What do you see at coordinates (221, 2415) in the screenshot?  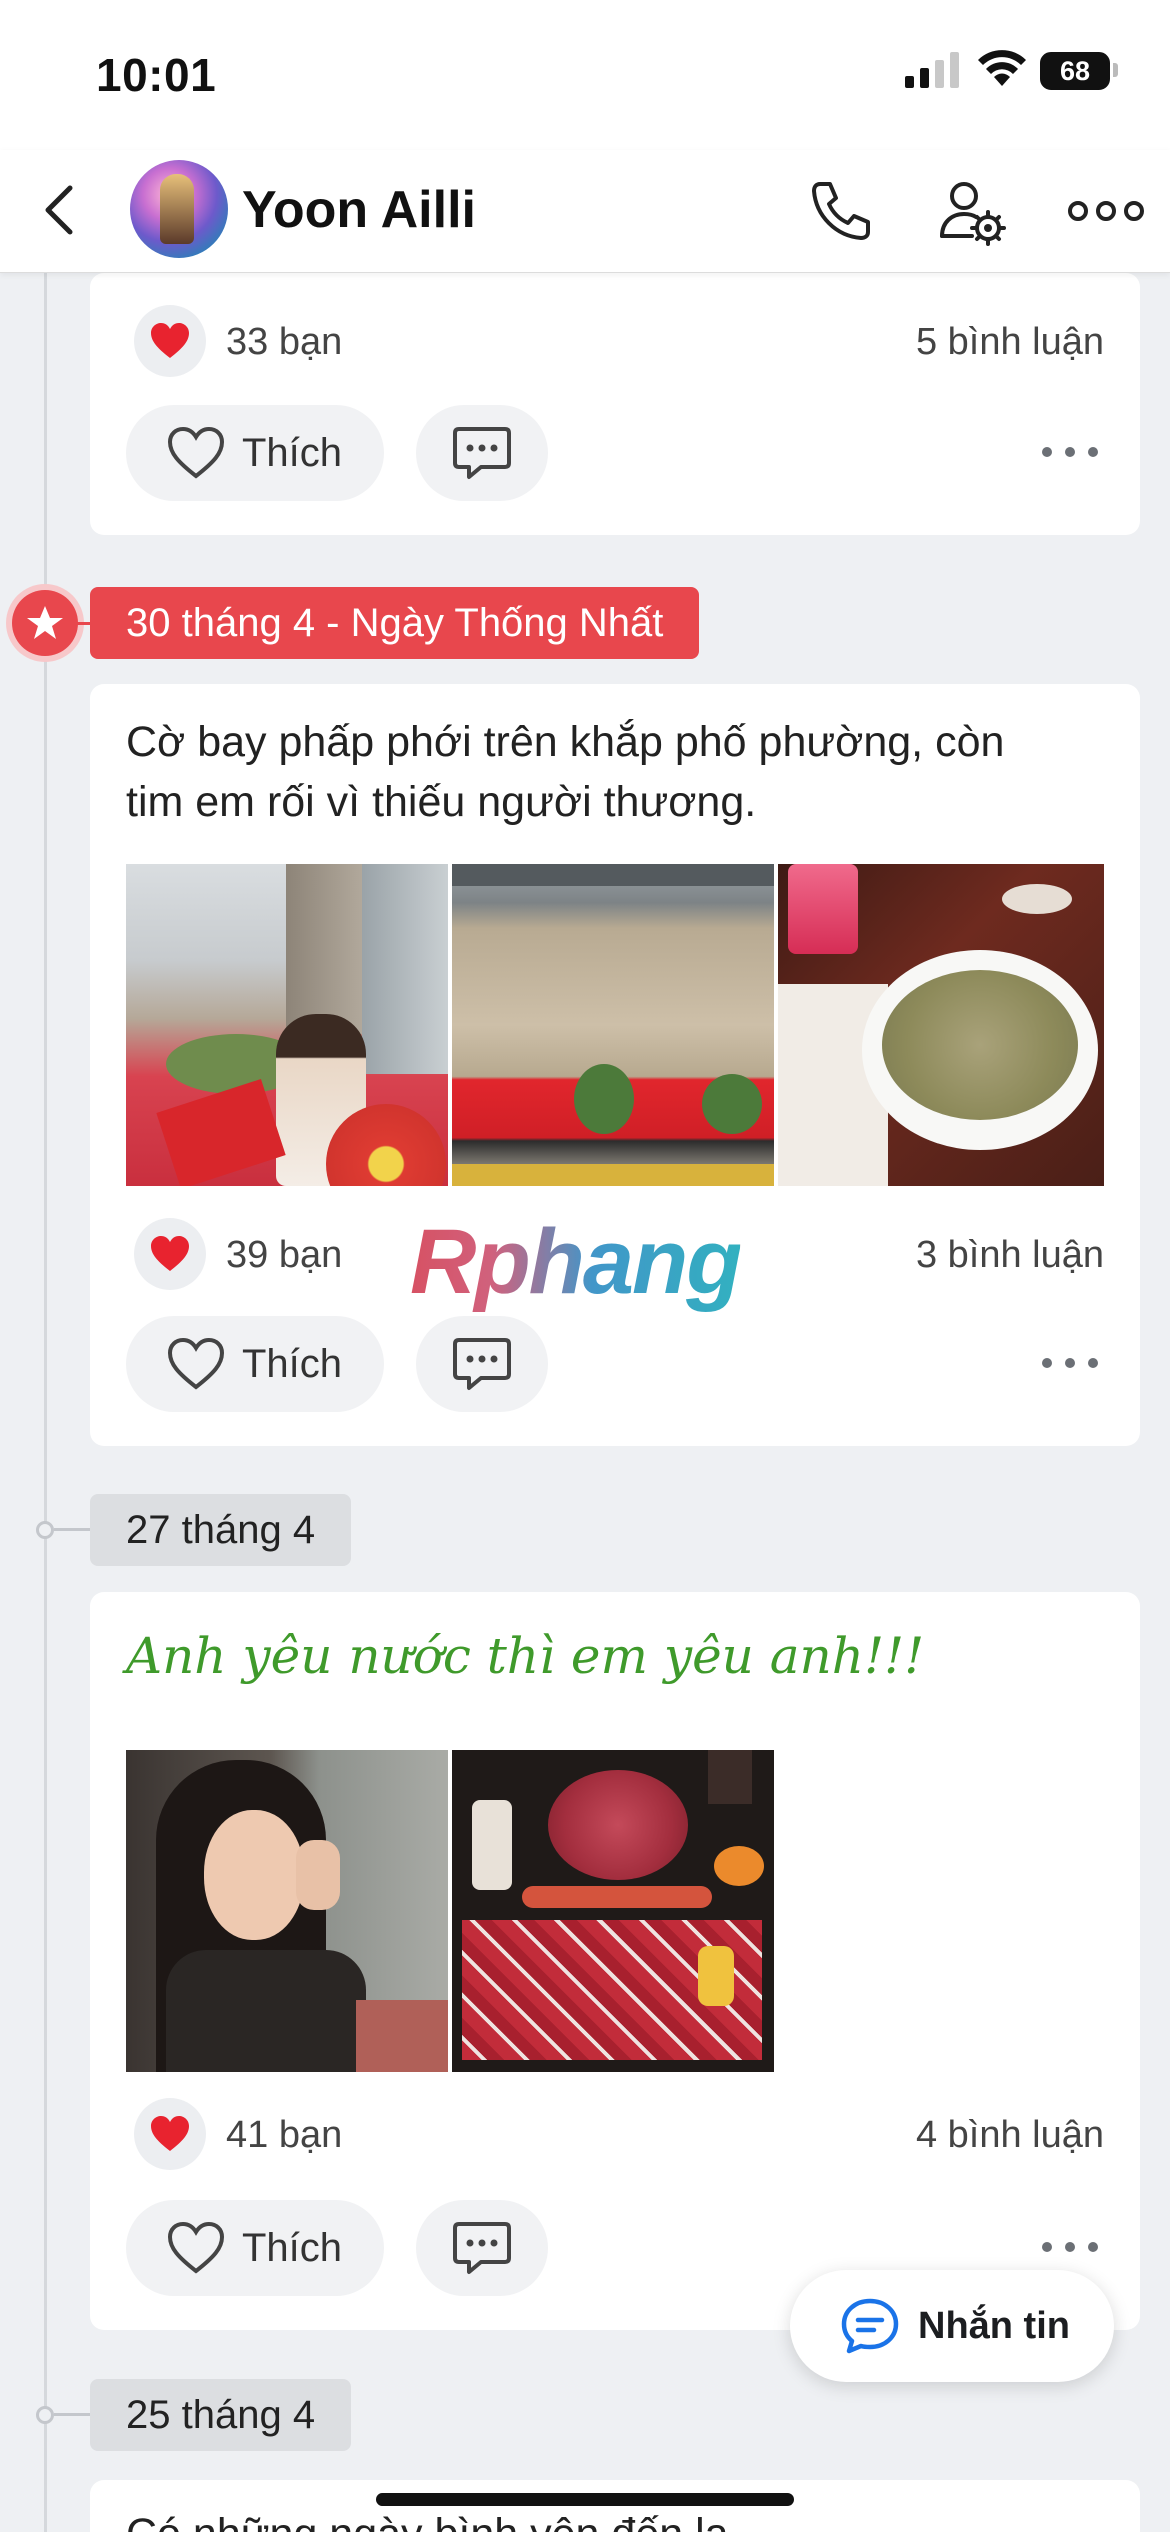 I see `date-tag: 25 tháng 4` at bounding box center [221, 2415].